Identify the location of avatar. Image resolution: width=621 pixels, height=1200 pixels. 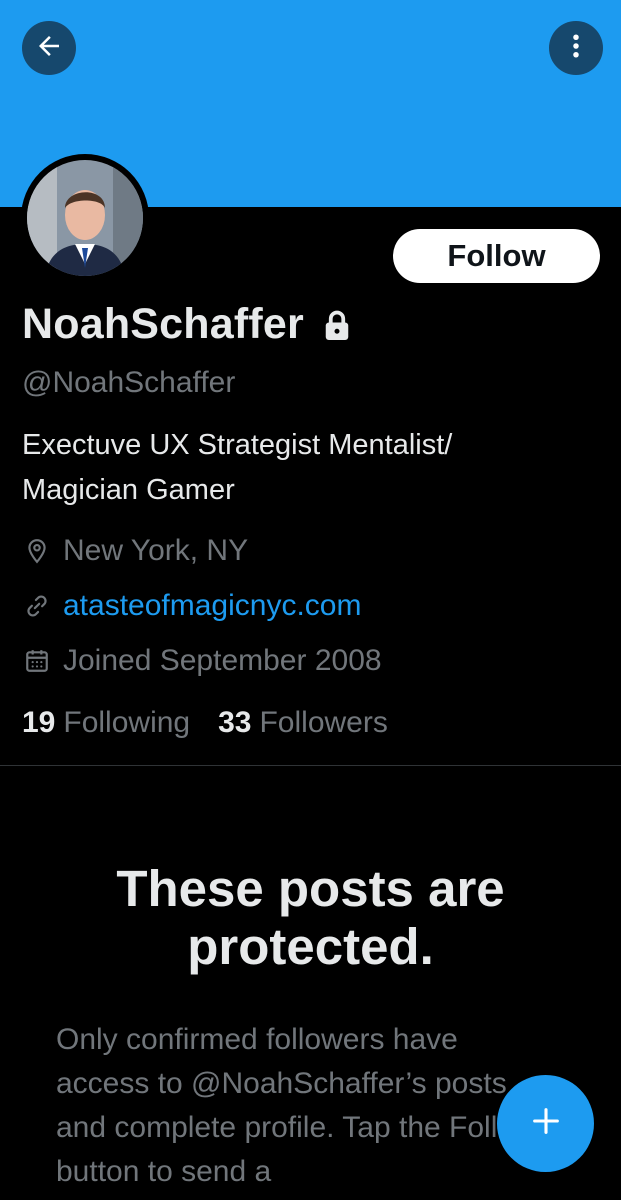
(85, 218).